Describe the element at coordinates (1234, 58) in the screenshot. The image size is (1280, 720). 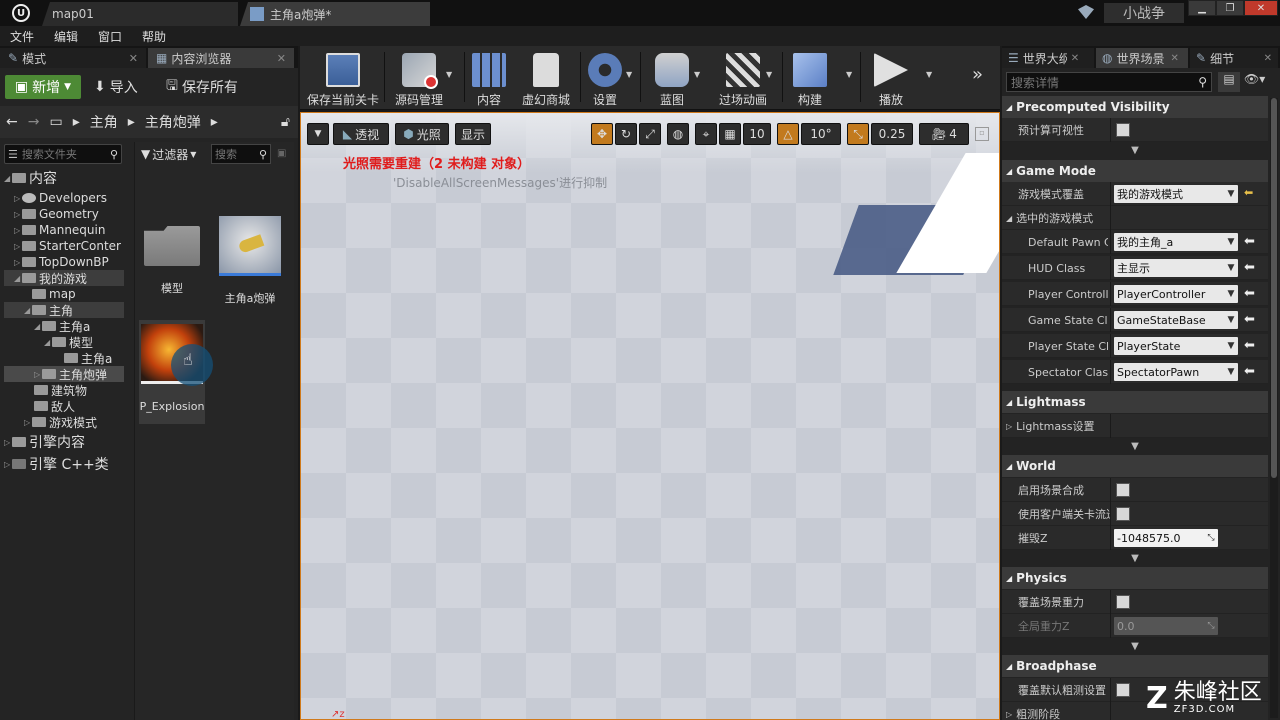
I see `tab-details: ✎ 细节 ✕` at that location.